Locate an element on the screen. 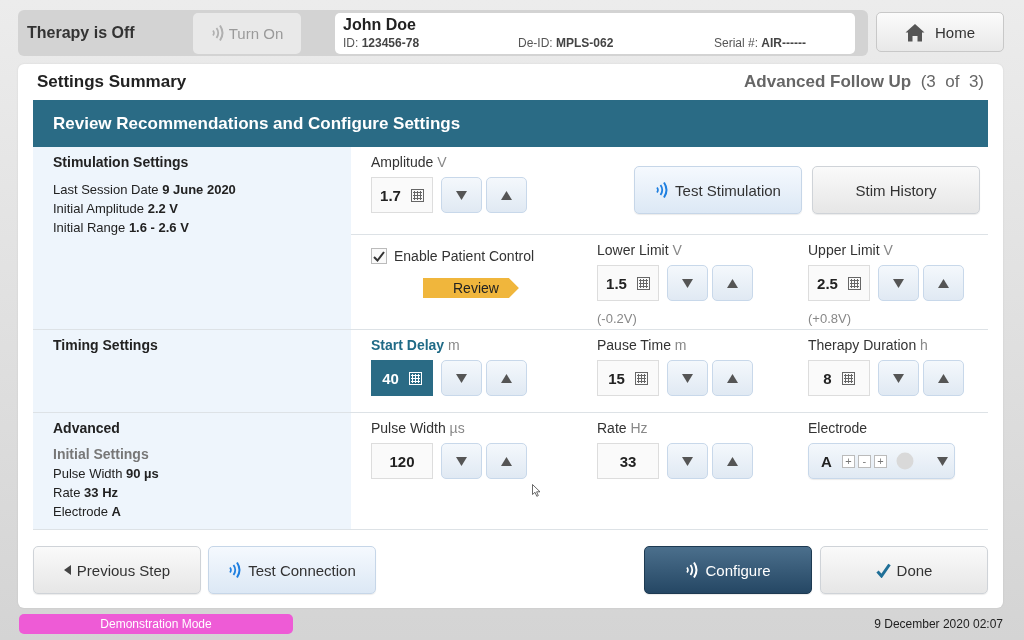  number-field: 40 is located at coordinates (402, 378).